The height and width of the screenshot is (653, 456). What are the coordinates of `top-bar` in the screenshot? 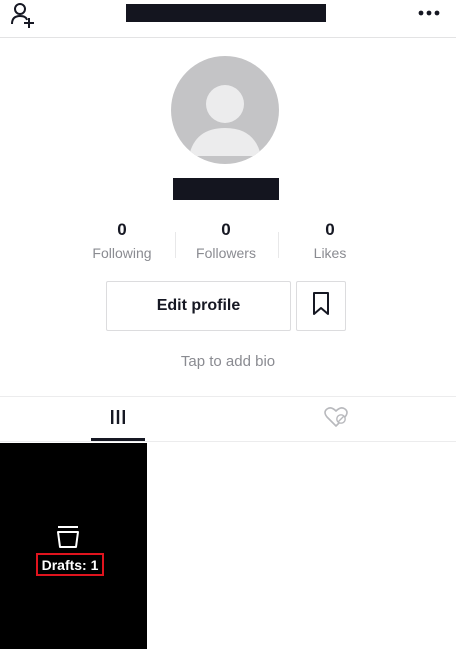 It's located at (228, 19).